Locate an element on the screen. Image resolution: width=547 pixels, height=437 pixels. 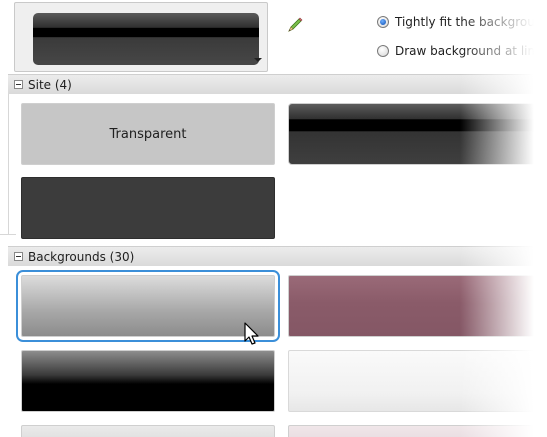
background-tile-transparent: Transparent is located at coordinates (148, 134).